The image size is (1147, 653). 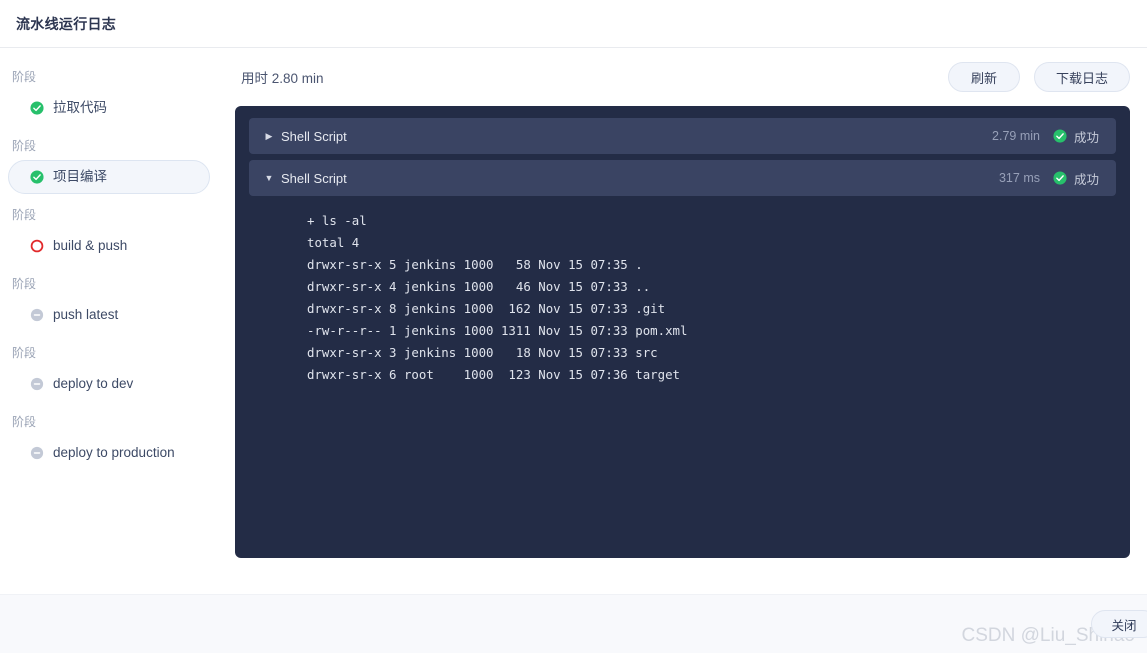 I want to click on sidebar-item-stage-3: push latest, so click(x=109, y=315).